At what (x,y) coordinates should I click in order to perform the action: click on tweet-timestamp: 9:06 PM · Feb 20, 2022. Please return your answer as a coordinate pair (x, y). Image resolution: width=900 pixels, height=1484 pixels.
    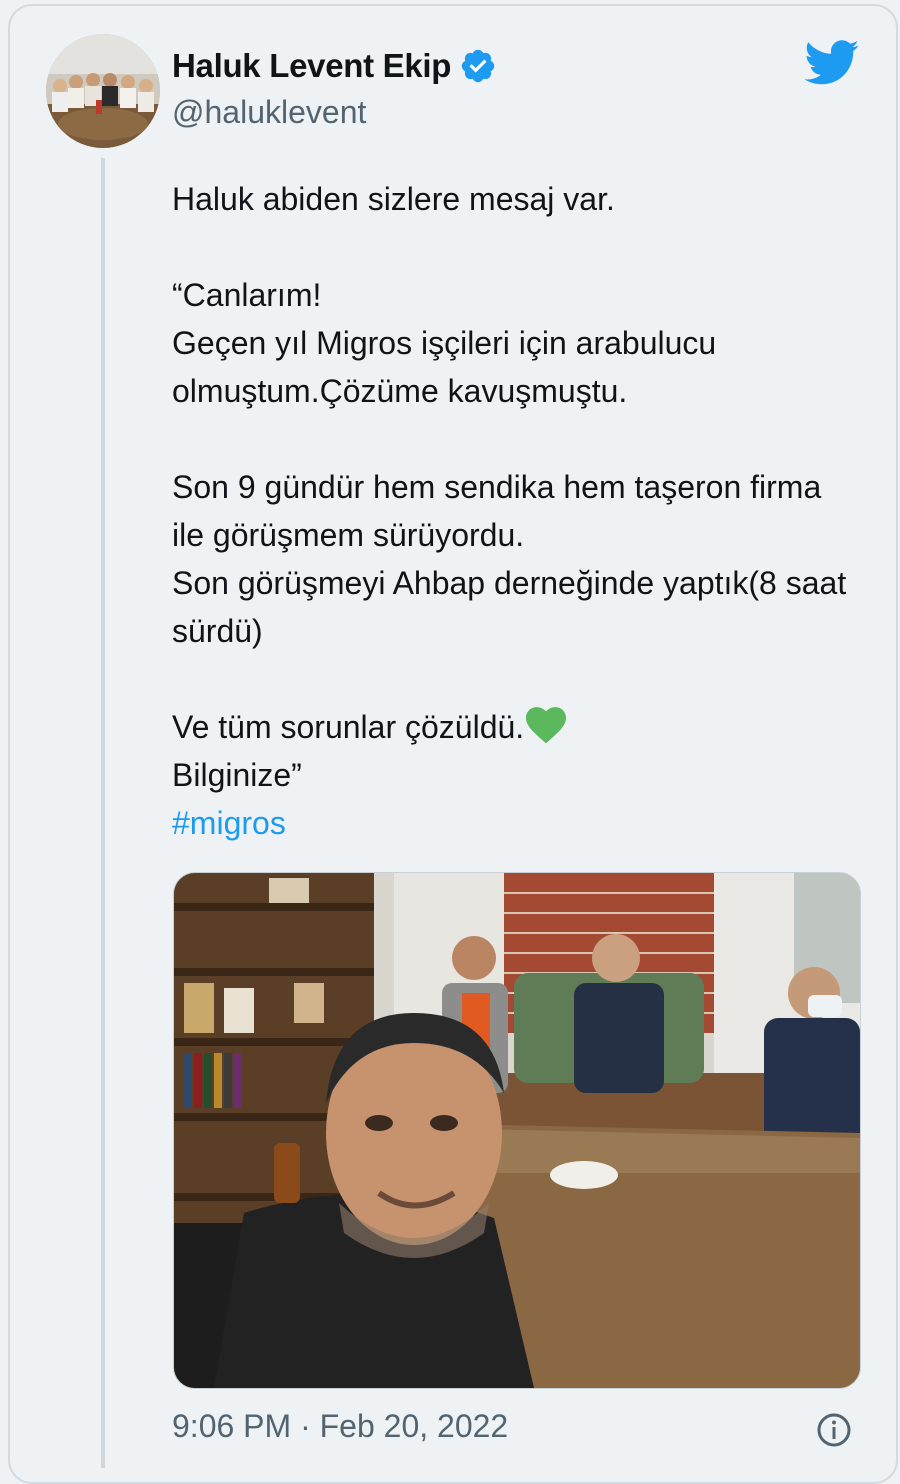
    Looking at the image, I should click on (340, 1426).